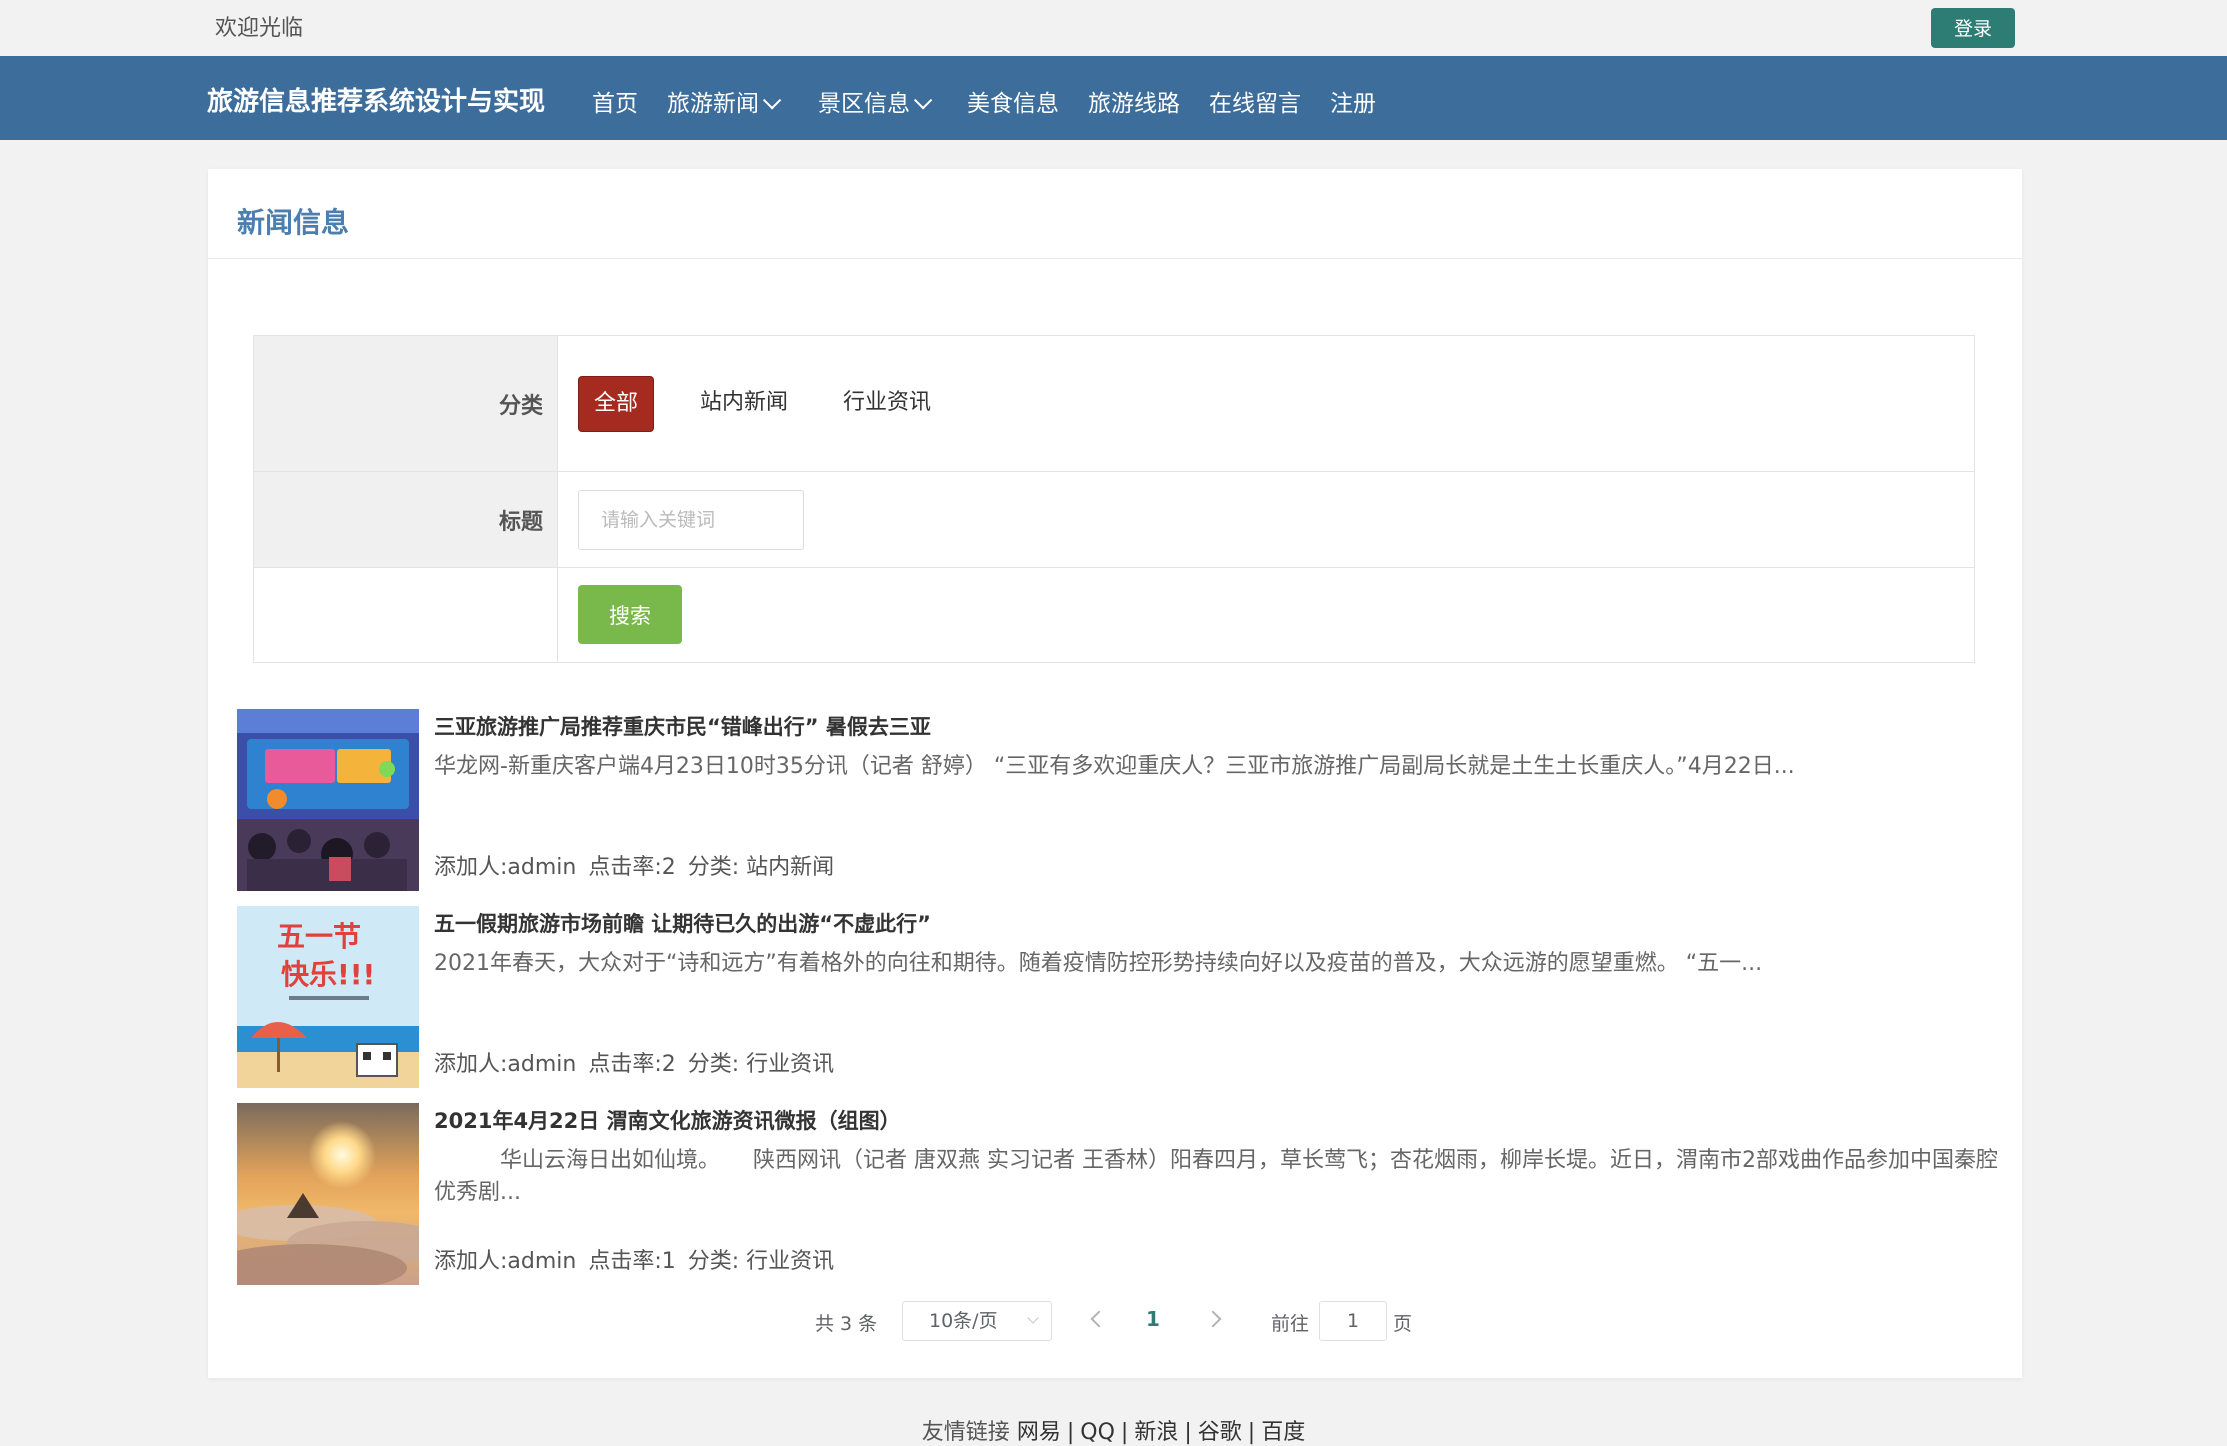 Image resolution: width=2227 pixels, height=1446 pixels. I want to click on footer-link-netease: 网易, so click(1039, 1432).